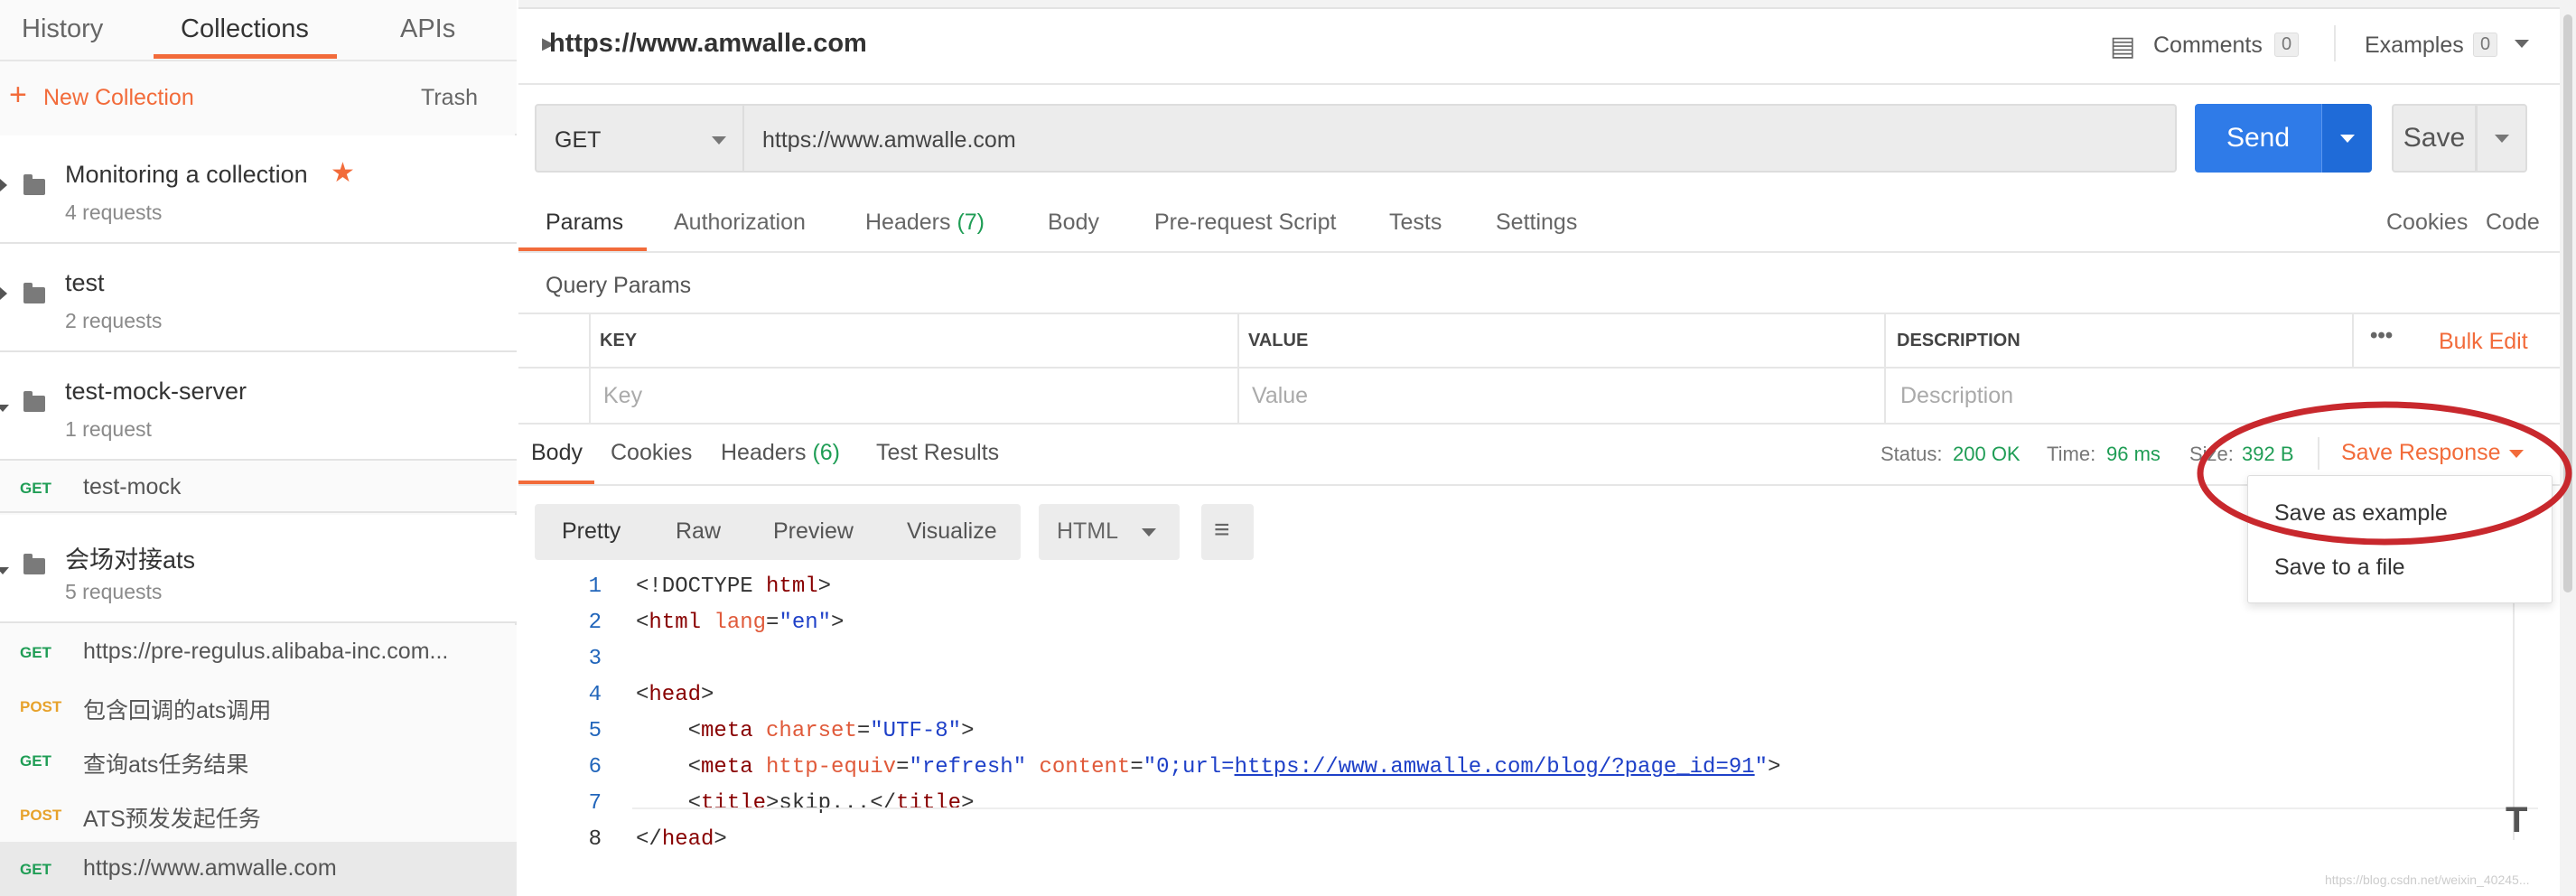 The image size is (2576, 896). Describe the element at coordinates (1959, 340) in the screenshot. I see `column-header-description: DESCRIPTION` at that location.